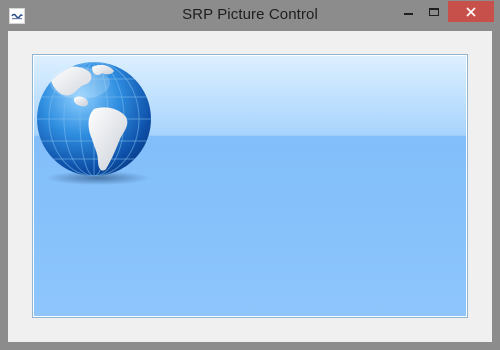 The image size is (500, 350). I want to click on close-button, so click(471, 11).